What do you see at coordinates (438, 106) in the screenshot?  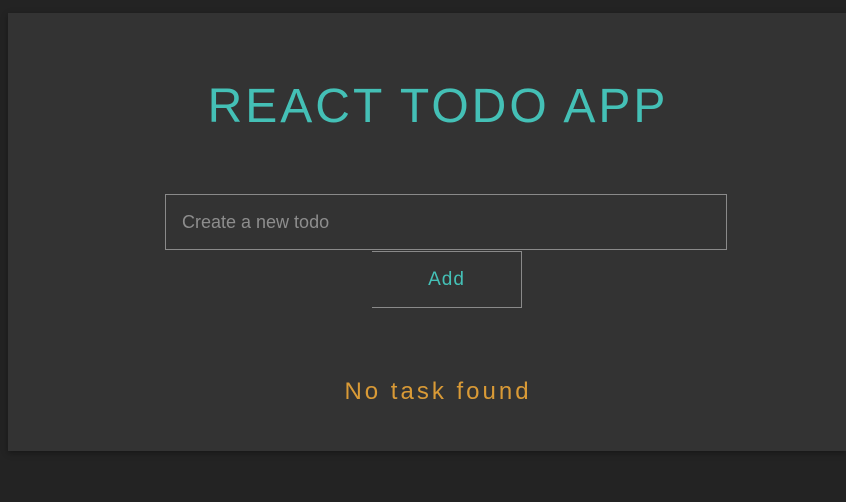 I see `page-title: REACT TODO APP` at bounding box center [438, 106].